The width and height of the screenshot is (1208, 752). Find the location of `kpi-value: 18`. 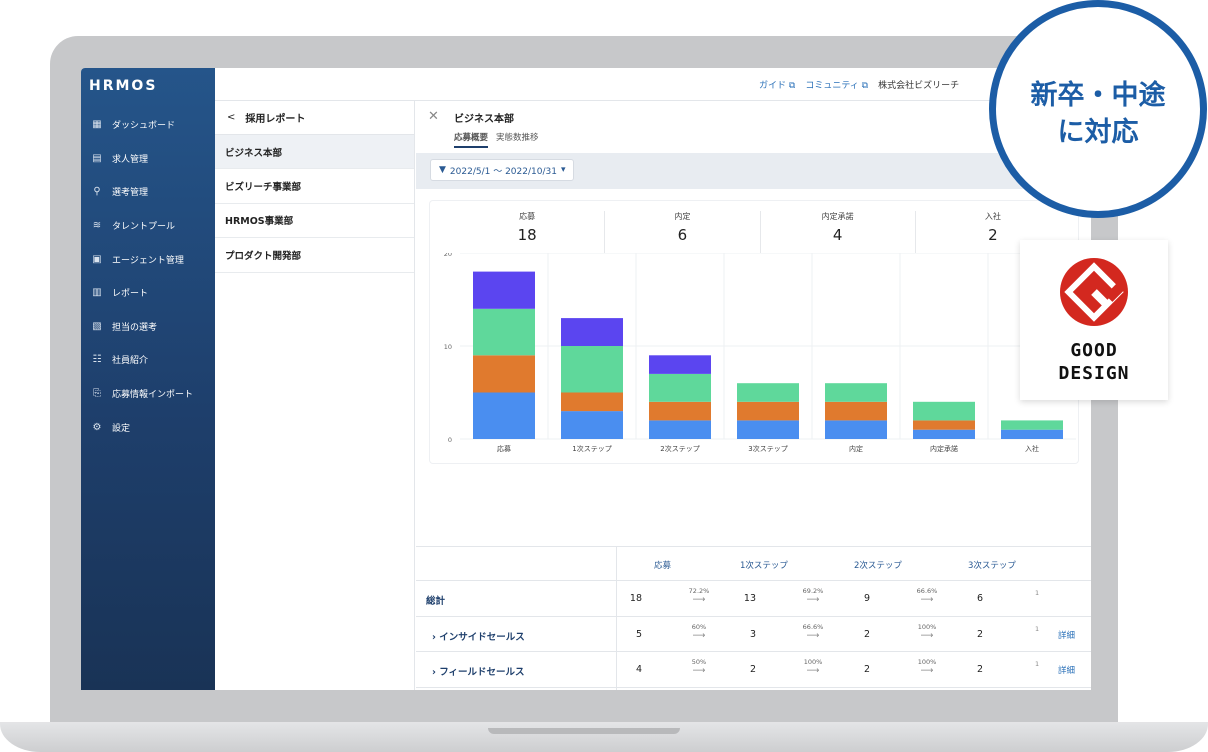

kpi-value: 18 is located at coordinates (527, 235).